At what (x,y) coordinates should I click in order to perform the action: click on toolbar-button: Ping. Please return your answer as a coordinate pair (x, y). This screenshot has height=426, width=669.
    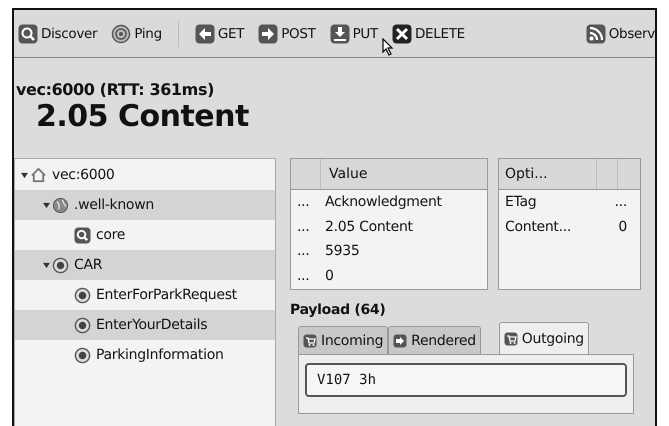
    Looking at the image, I should click on (136, 34).